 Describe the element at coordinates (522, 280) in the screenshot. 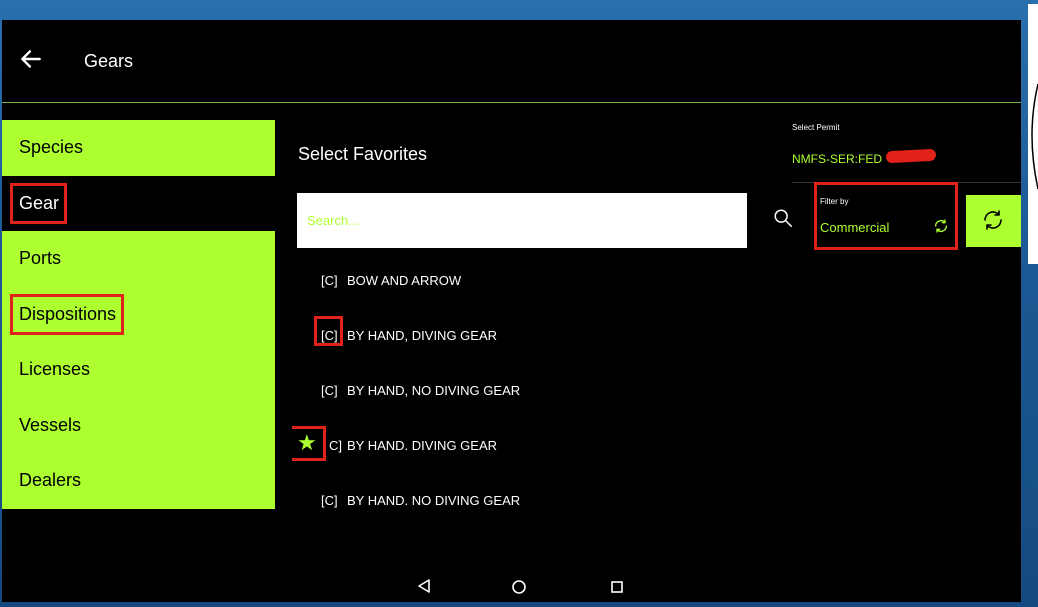

I see `list-item: [C] BOW AND ARROW` at that location.